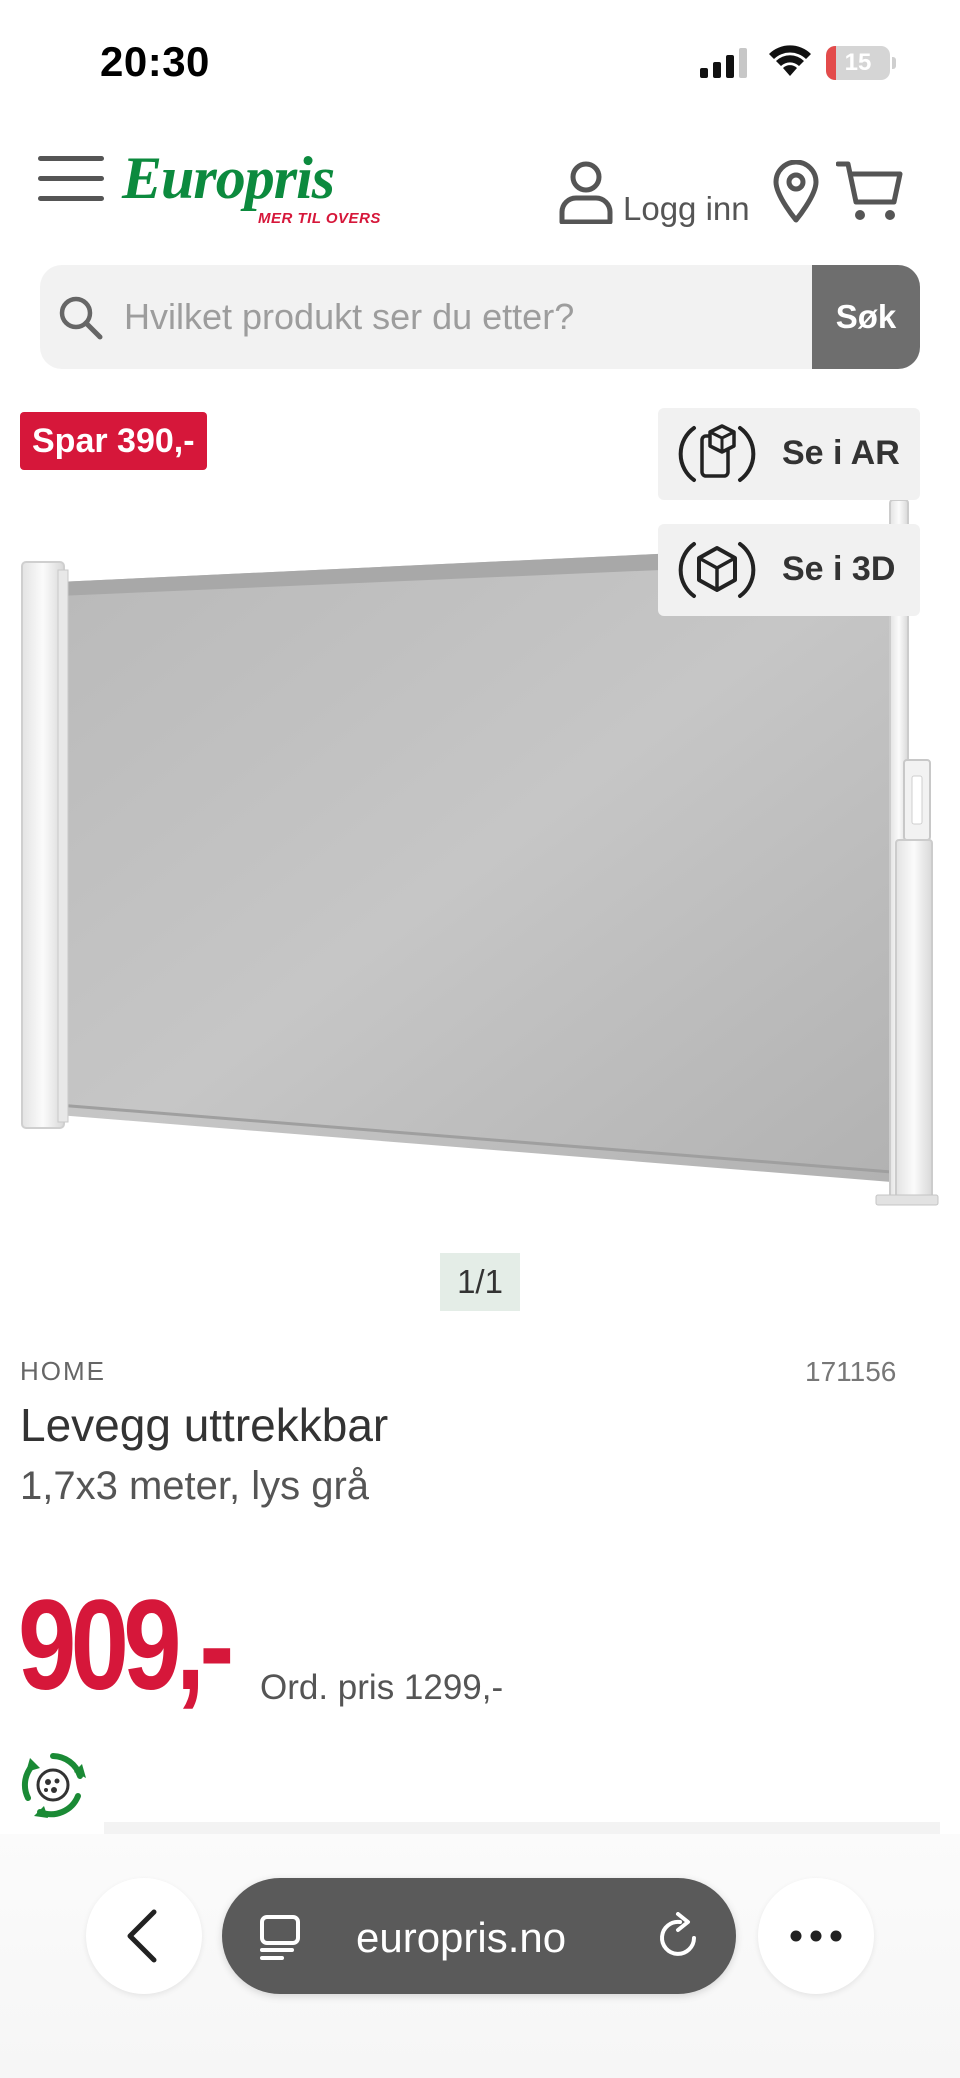  I want to click on logo-tagline: MER TIL OVERS, so click(319, 218).